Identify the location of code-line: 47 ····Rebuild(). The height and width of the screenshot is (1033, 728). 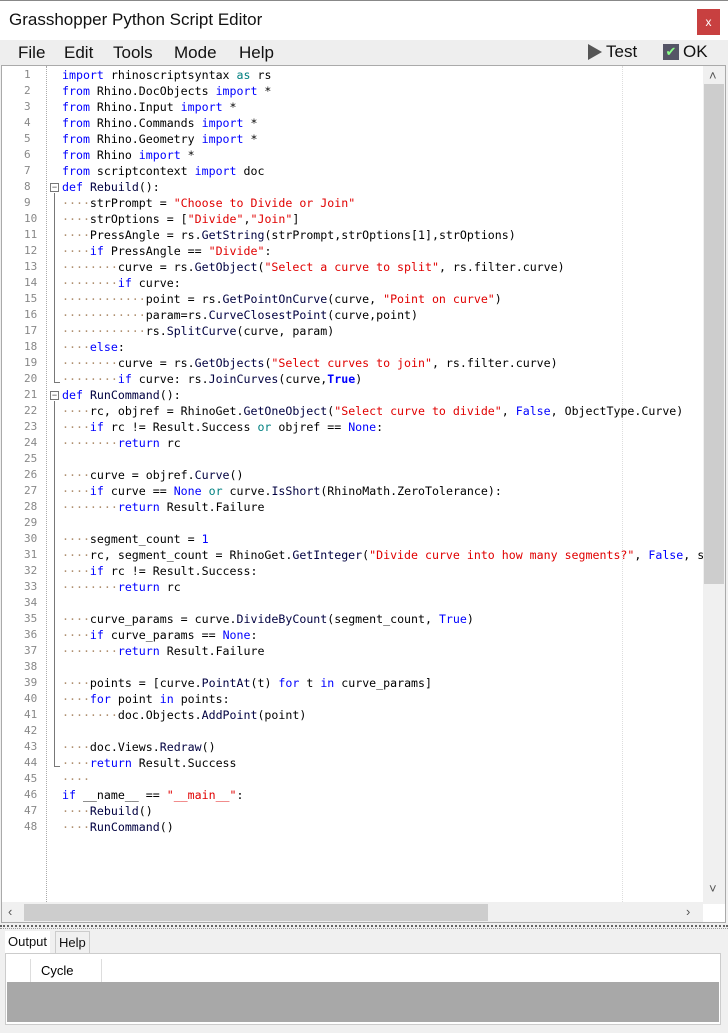
(352, 811).